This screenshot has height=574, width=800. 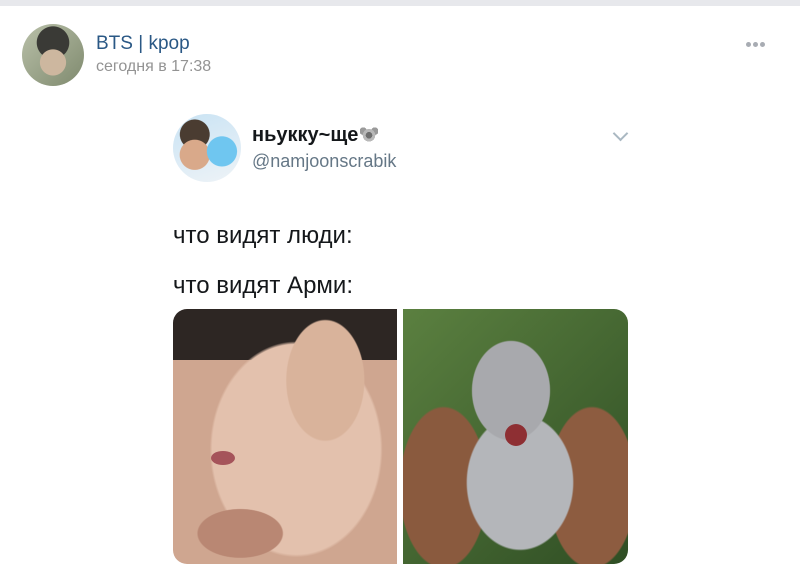 I want to click on photo-detail-bunny-mouth, so click(x=516, y=435).